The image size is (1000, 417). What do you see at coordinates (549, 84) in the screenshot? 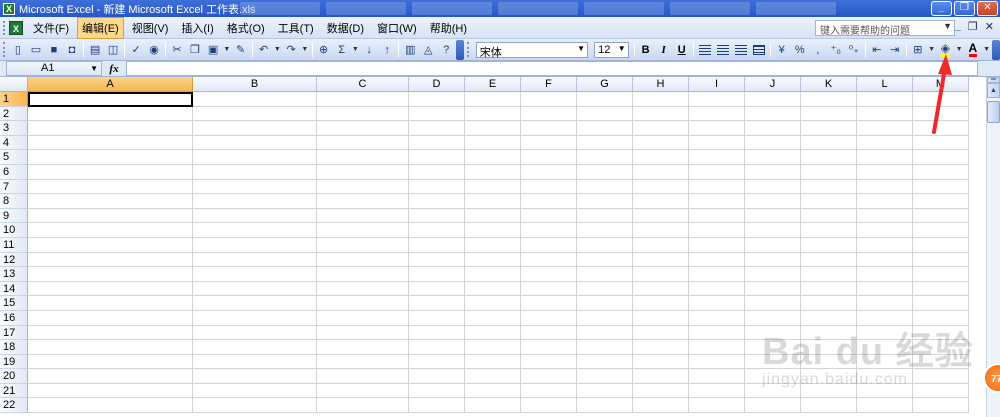
I see `column-header-f: F` at bounding box center [549, 84].